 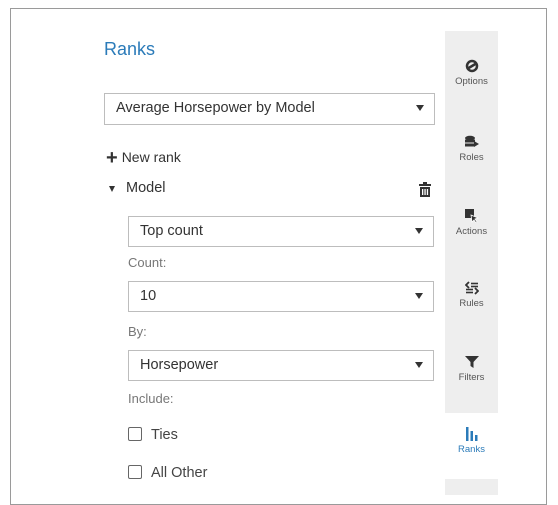 What do you see at coordinates (471, 312) in the screenshot?
I see `sidebar-item-rules: Rules` at bounding box center [471, 312].